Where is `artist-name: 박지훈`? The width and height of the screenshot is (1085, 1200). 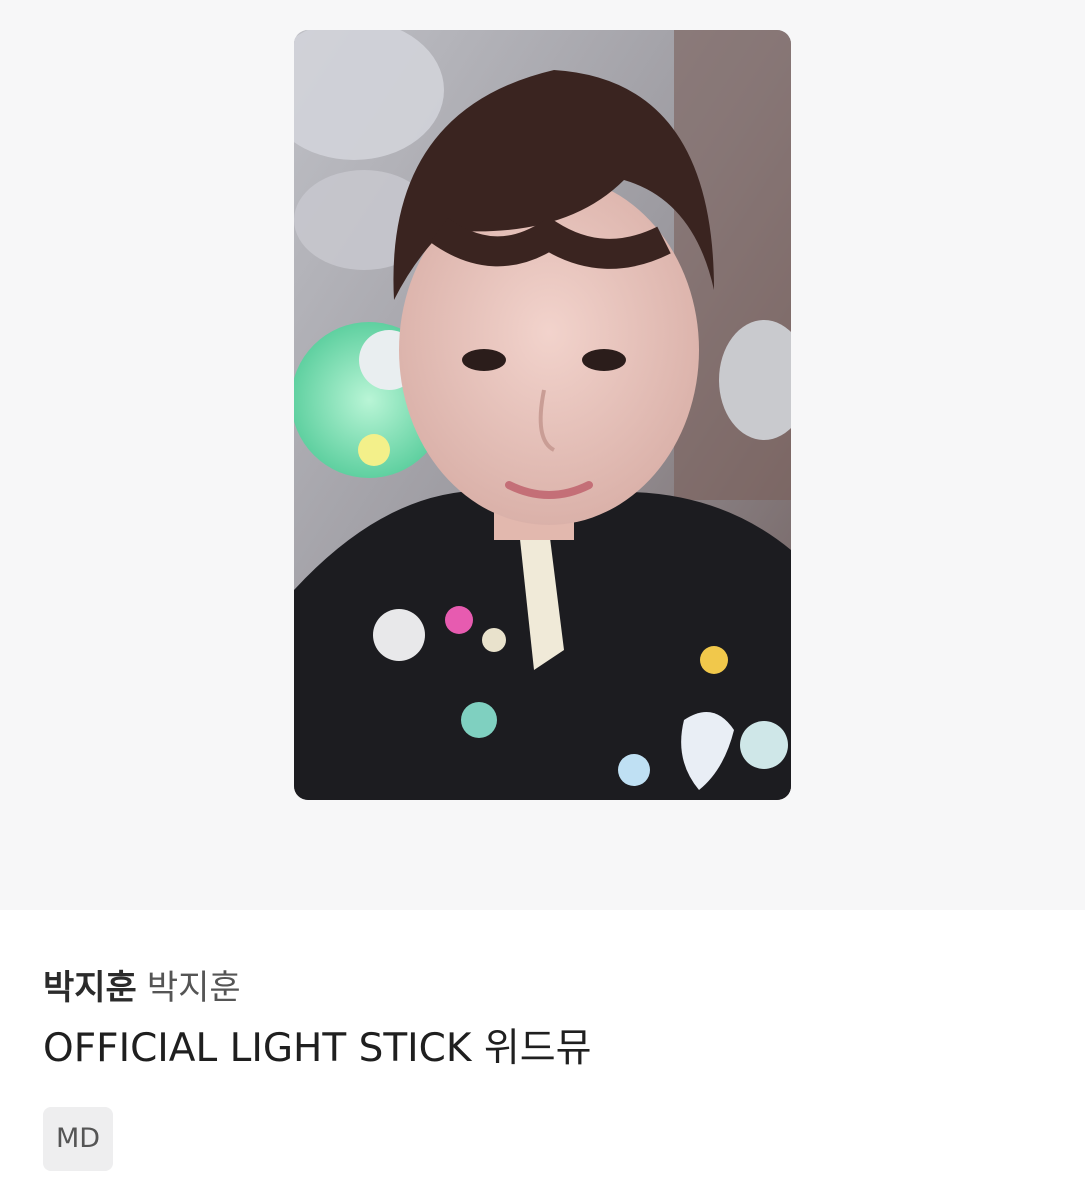
artist-name: 박지훈 is located at coordinates (90, 984).